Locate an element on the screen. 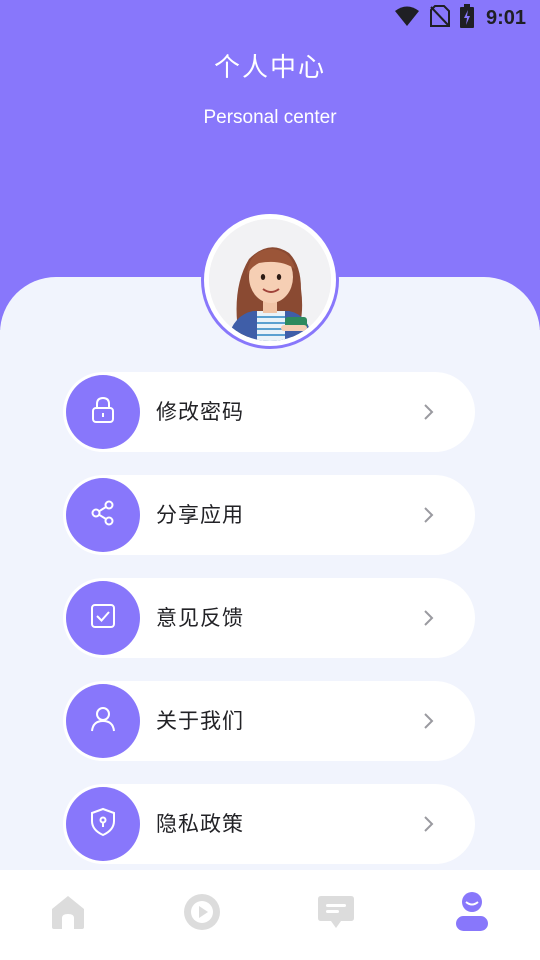 Image resolution: width=540 pixels, height=960 pixels. user-avatar-illustration is located at coordinates (270, 280).